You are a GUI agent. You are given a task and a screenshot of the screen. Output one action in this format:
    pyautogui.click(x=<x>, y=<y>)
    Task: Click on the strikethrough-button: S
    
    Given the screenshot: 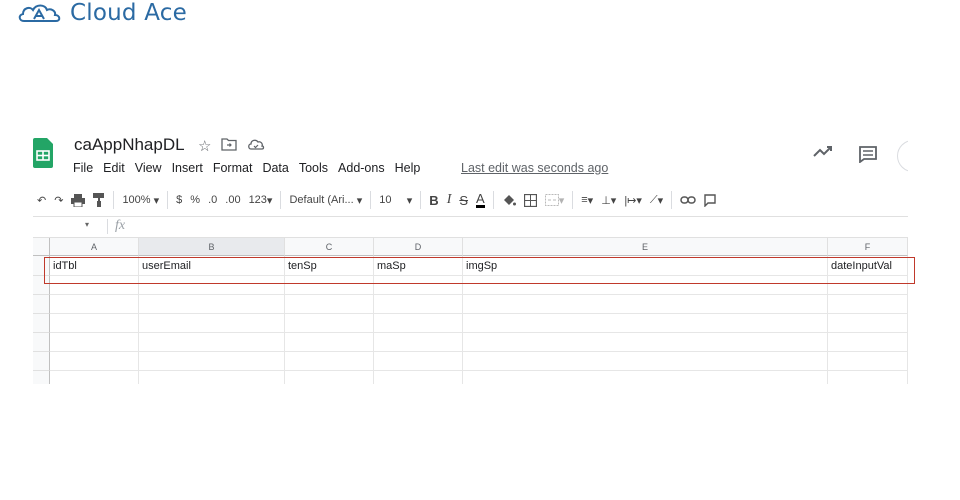 What is the action you would take?
    pyautogui.click(x=463, y=200)
    